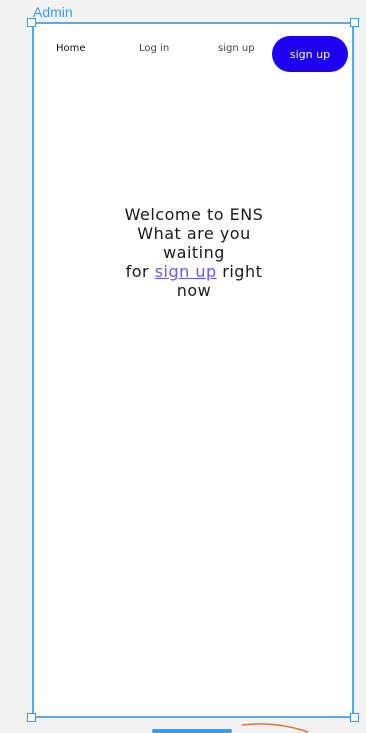 The height and width of the screenshot is (733, 366). Describe the element at coordinates (239, 271) in the screenshot. I see `hero-line-4-suffix: right` at that location.